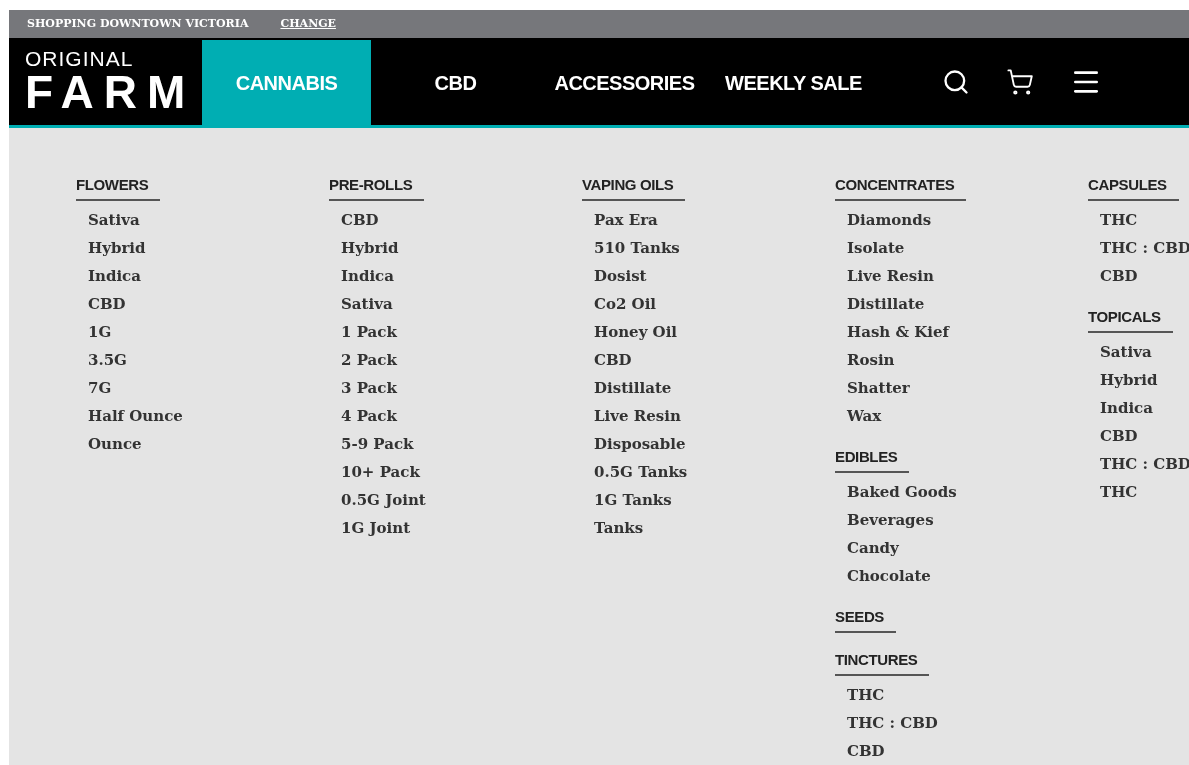  I want to click on menu-link: Co2 Oil, so click(714, 304).